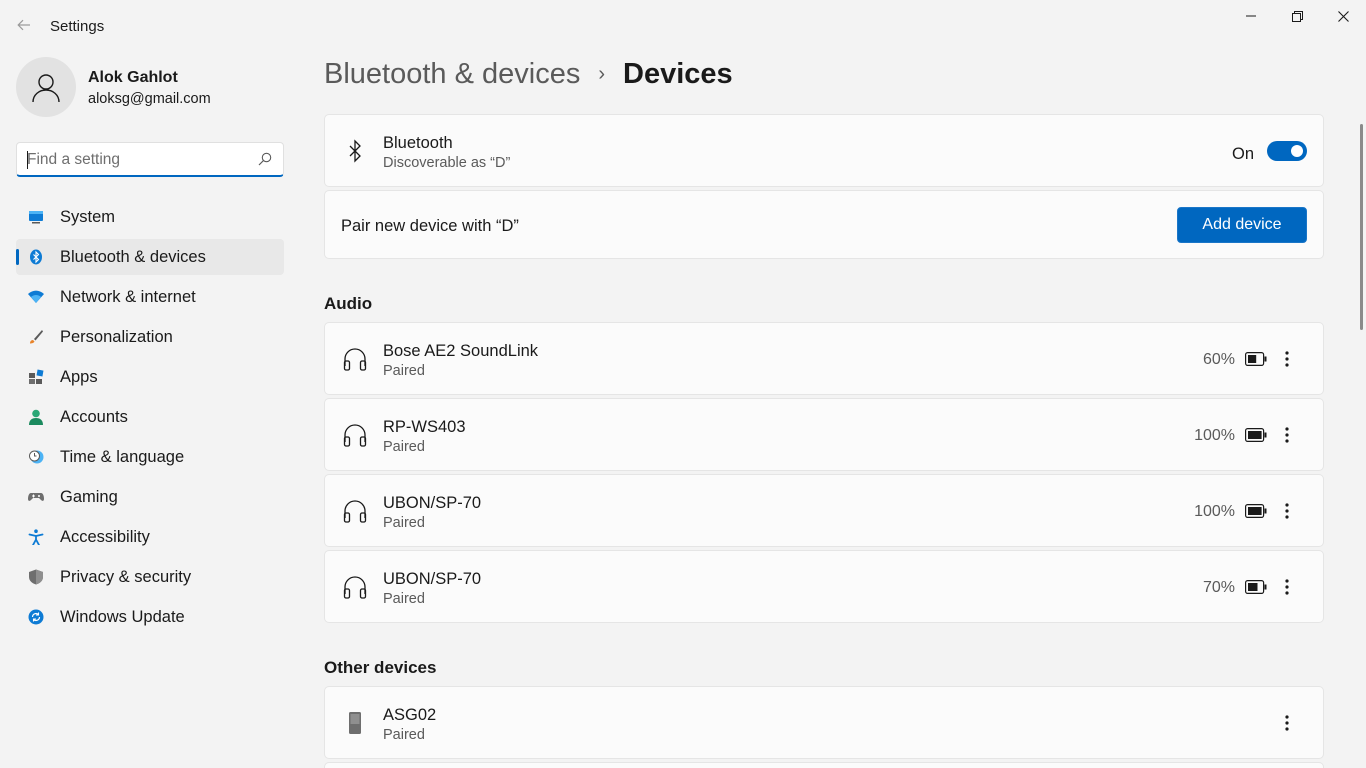 The height and width of the screenshot is (768, 1366). Describe the element at coordinates (89, 497) in the screenshot. I see `sidebar-item-label: Gaming` at that location.